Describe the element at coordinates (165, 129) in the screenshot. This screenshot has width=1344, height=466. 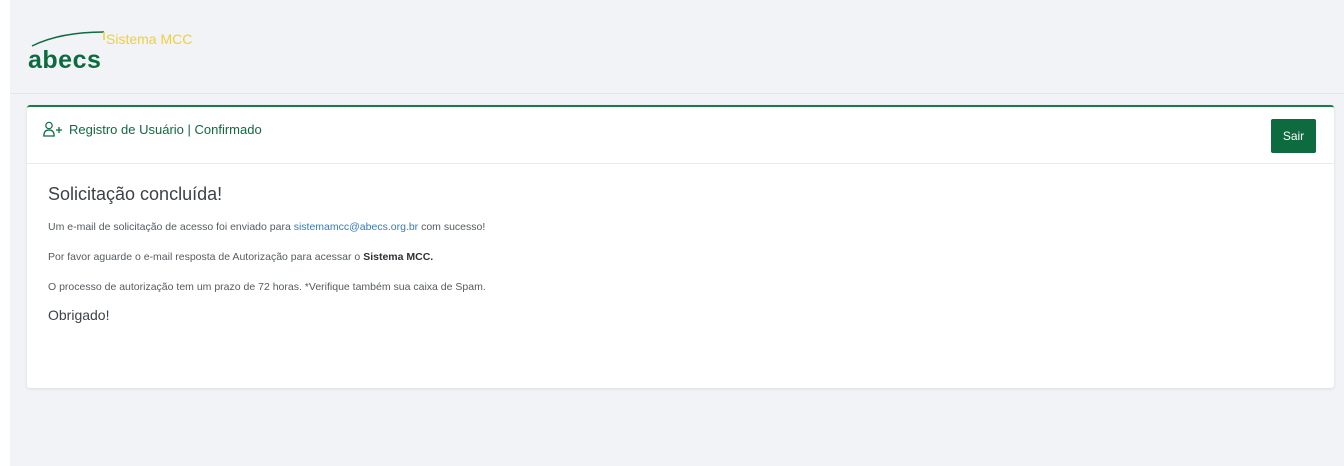
I see `card-title-text: Registro de Usuário | Confirmado` at that location.